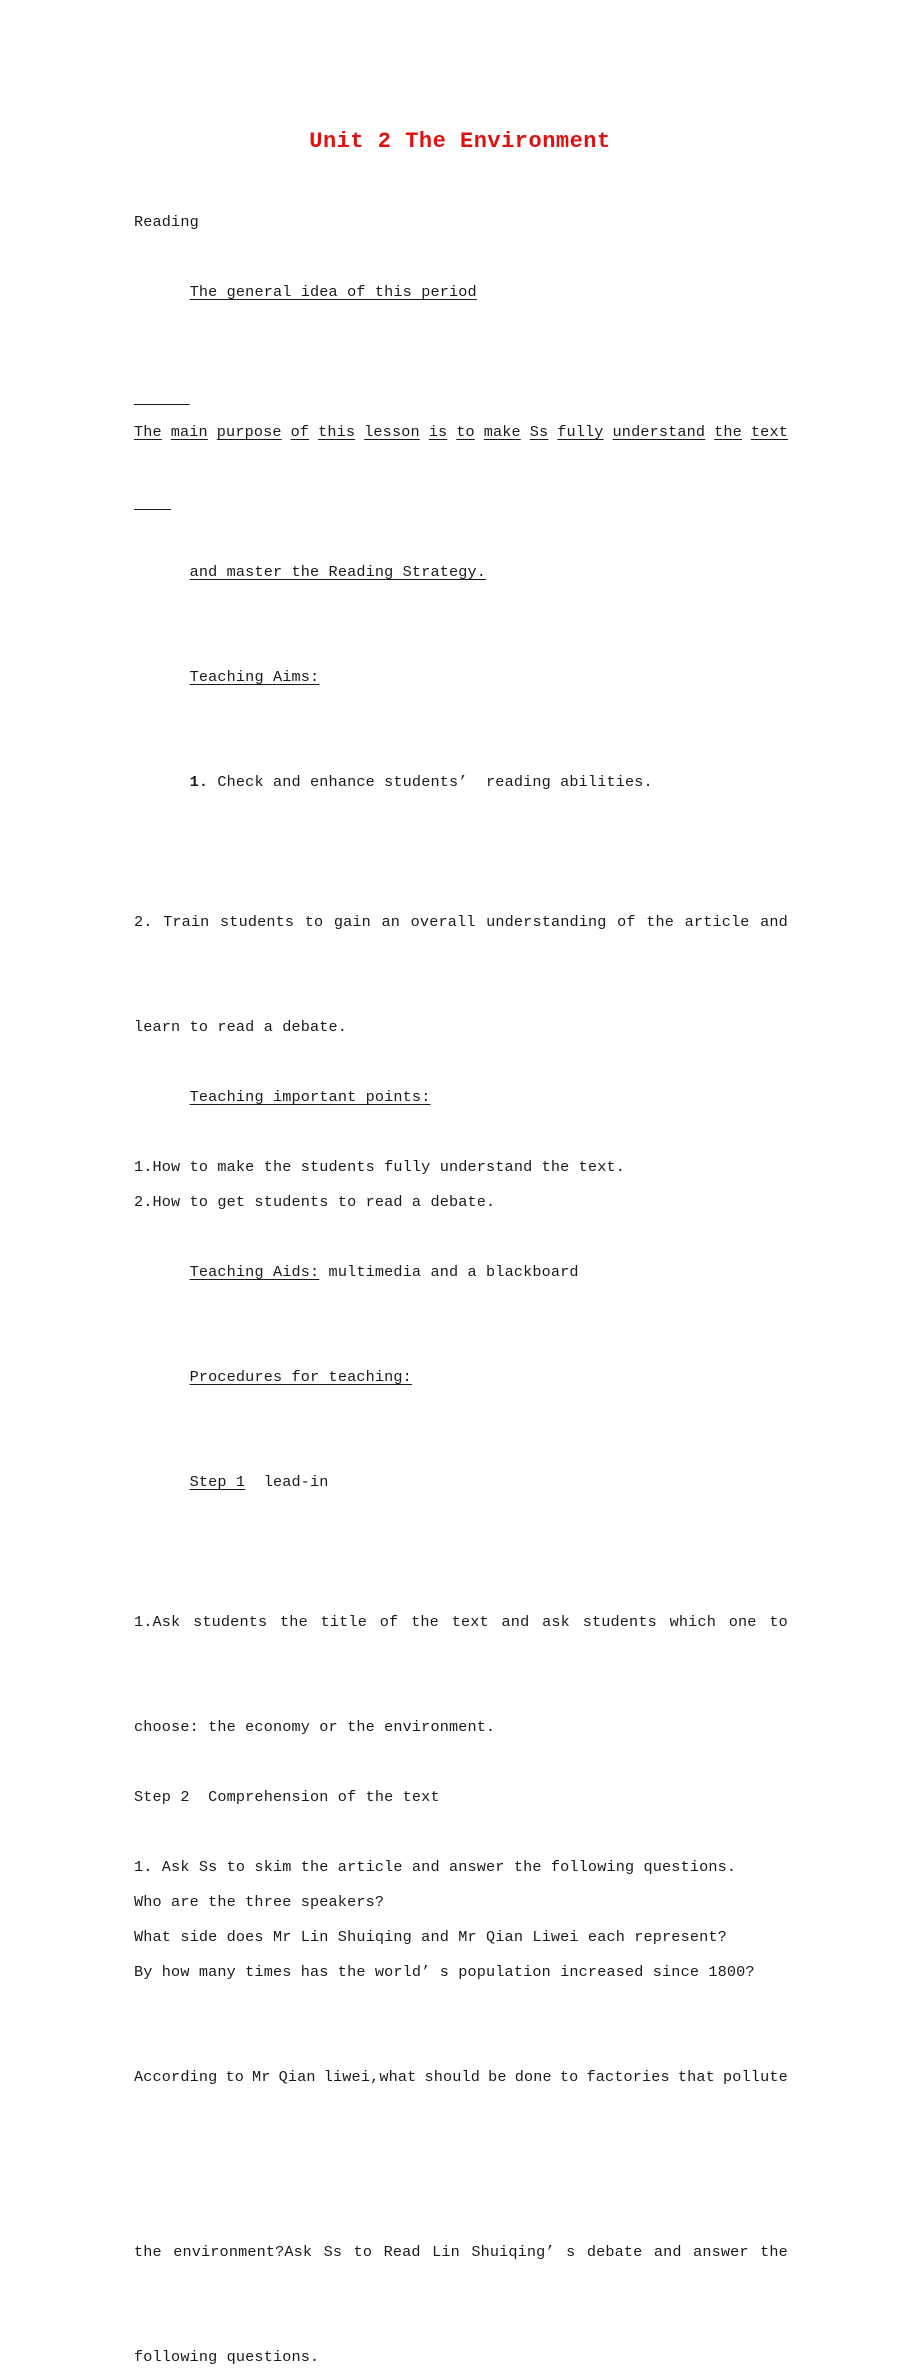  I want to click on heading-procedures: Procedures for teaching:, so click(461, 1377).